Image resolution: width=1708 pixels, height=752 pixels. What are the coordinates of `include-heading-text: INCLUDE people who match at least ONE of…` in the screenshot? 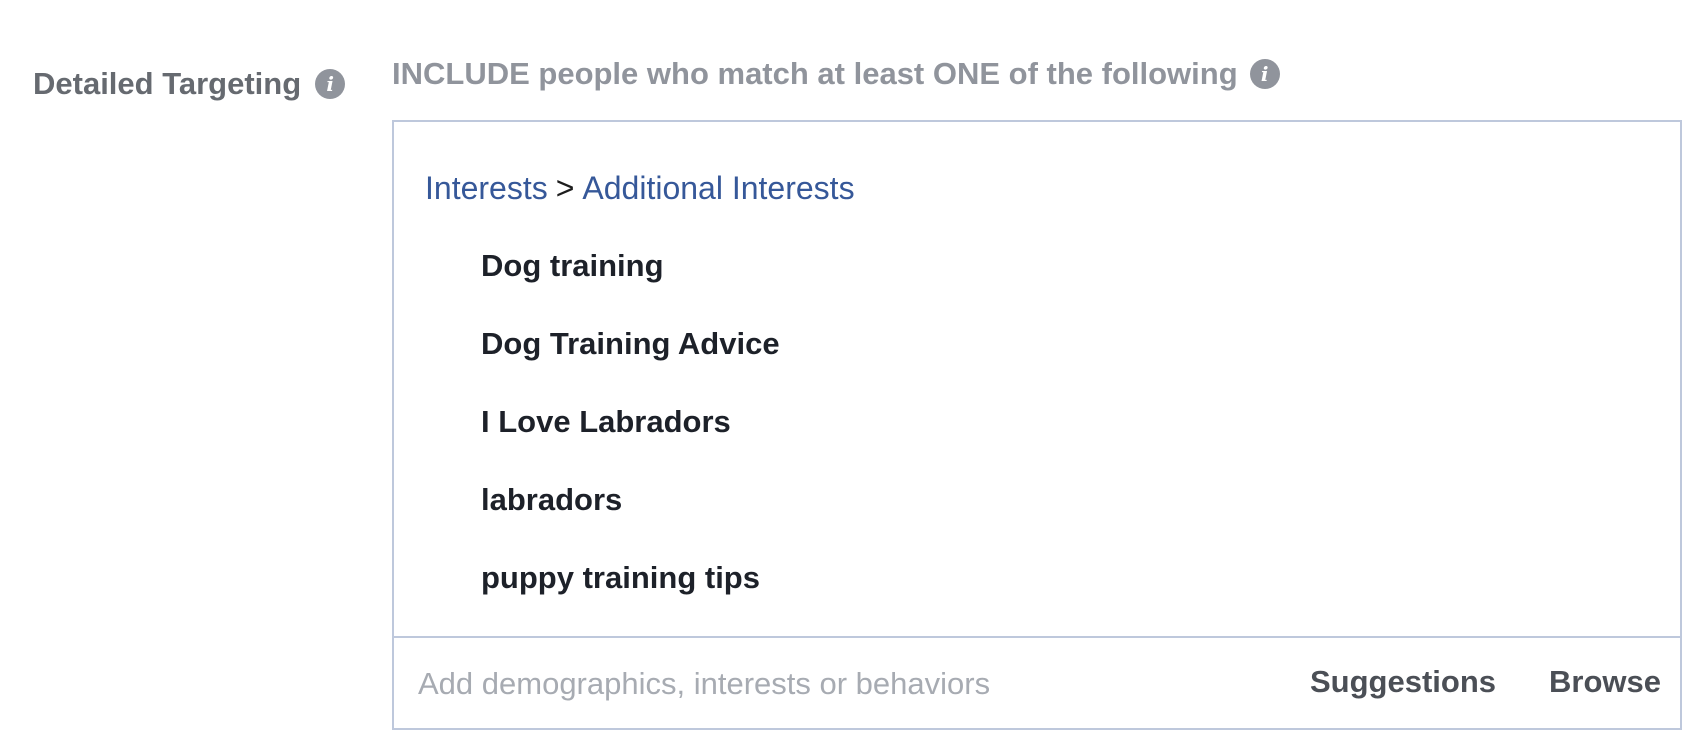 It's located at (815, 73).